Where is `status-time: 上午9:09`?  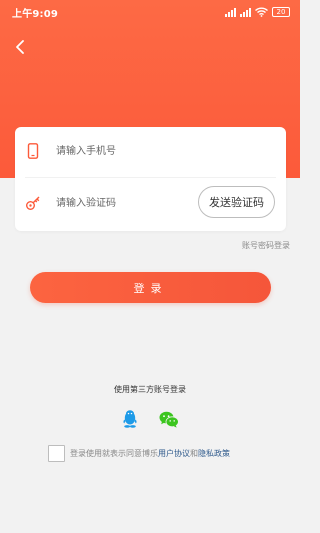 status-time: 上午9:09 is located at coordinates (35, 14).